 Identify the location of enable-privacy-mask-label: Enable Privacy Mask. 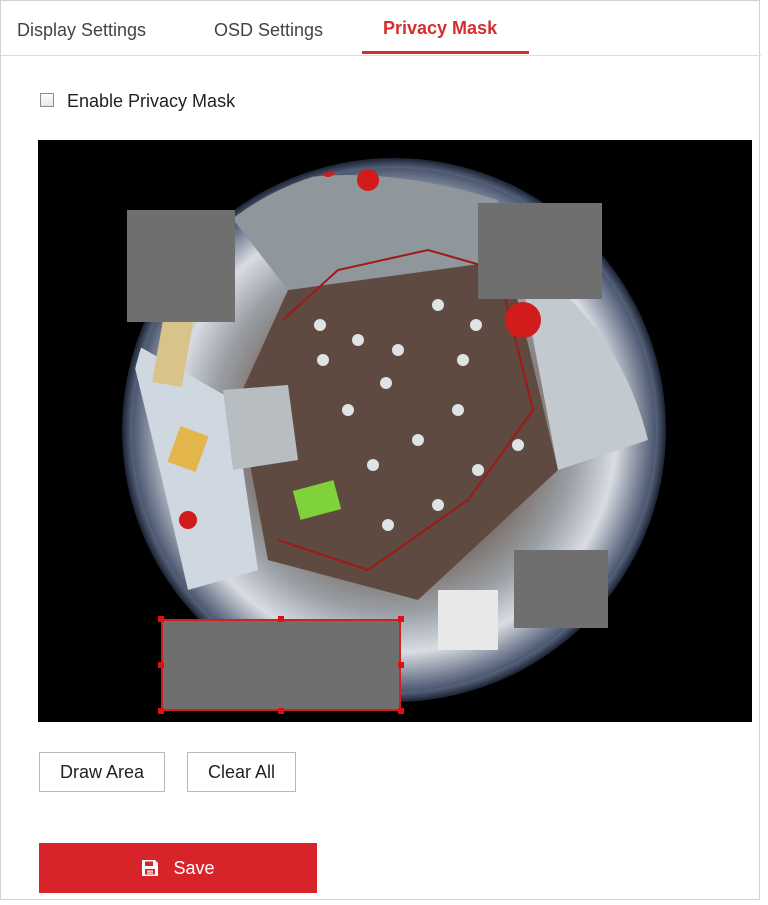
(151, 101).